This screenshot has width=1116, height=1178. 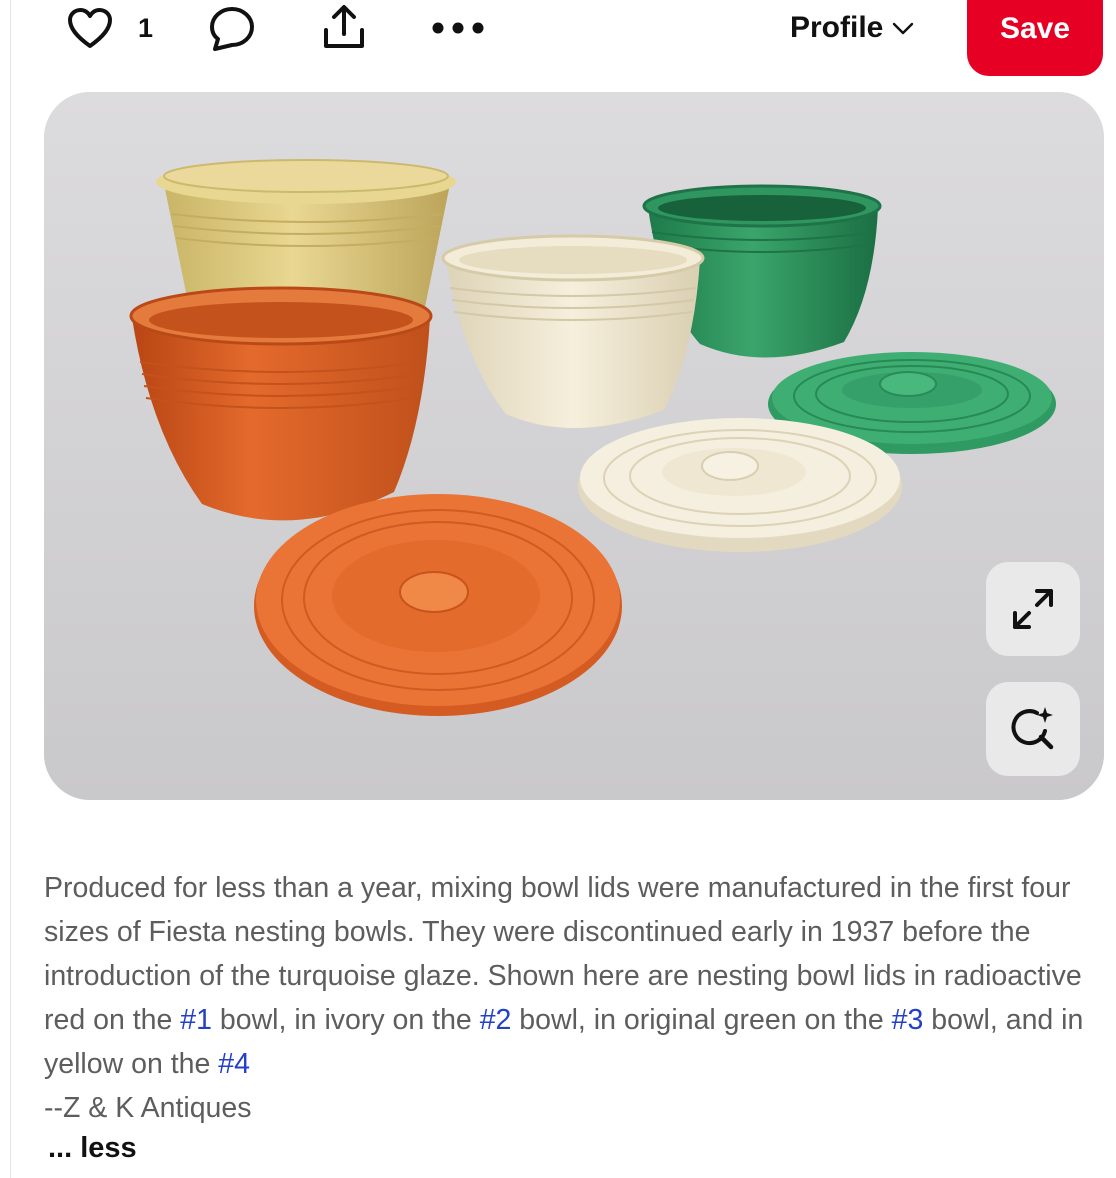 I want to click on visual-search-button, so click(x=1033, y=729).